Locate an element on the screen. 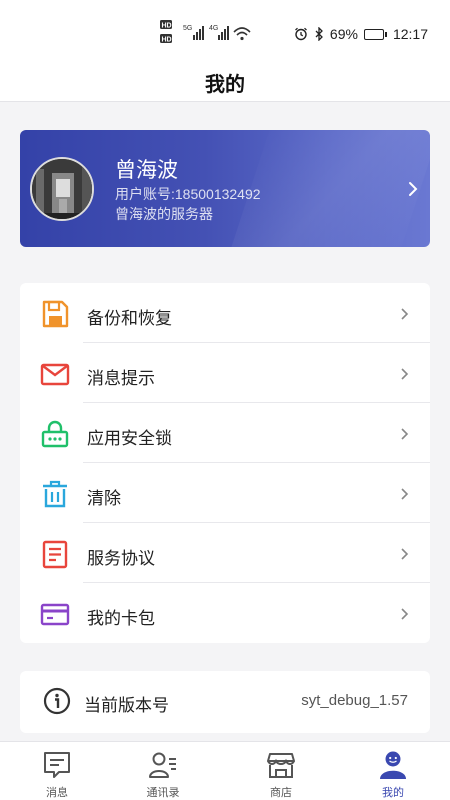 Image resolution: width=450 pixels, height=800 pixels. profile-name: 曾海波 is located at coordinates (146, 170).